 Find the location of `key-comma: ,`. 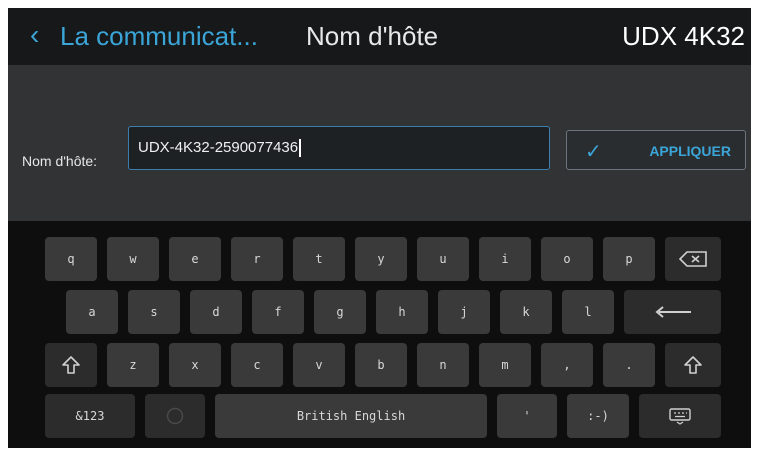

key-comma: , is located at coordinates (567, 365).